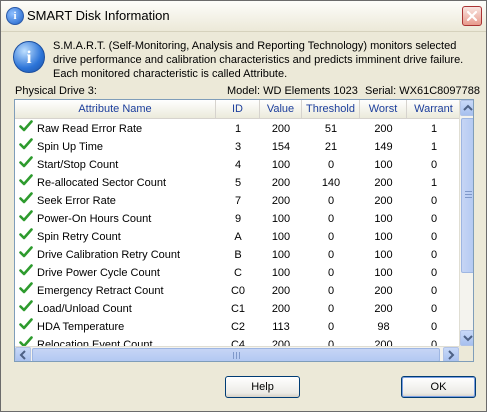  I want to click on header-threshold: Threshold, so click(331, 109).